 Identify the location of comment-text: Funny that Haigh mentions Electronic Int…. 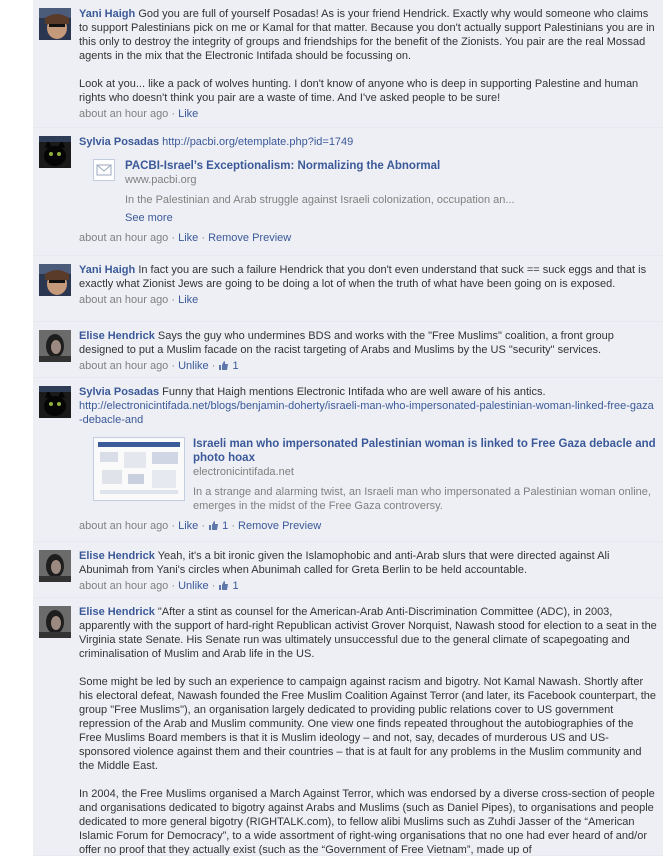
(354, 392).